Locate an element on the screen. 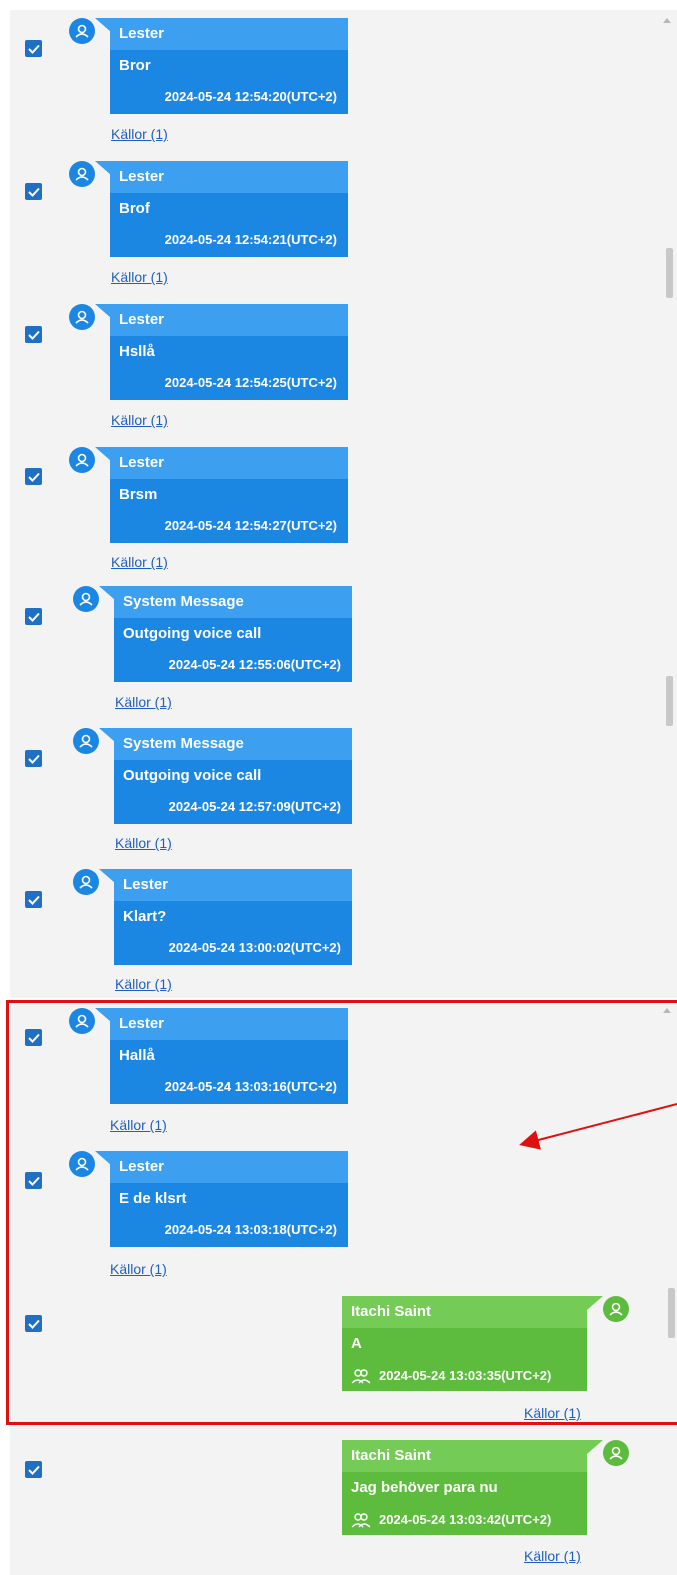  message-text: Brsm is located at coordinates (138, 494).